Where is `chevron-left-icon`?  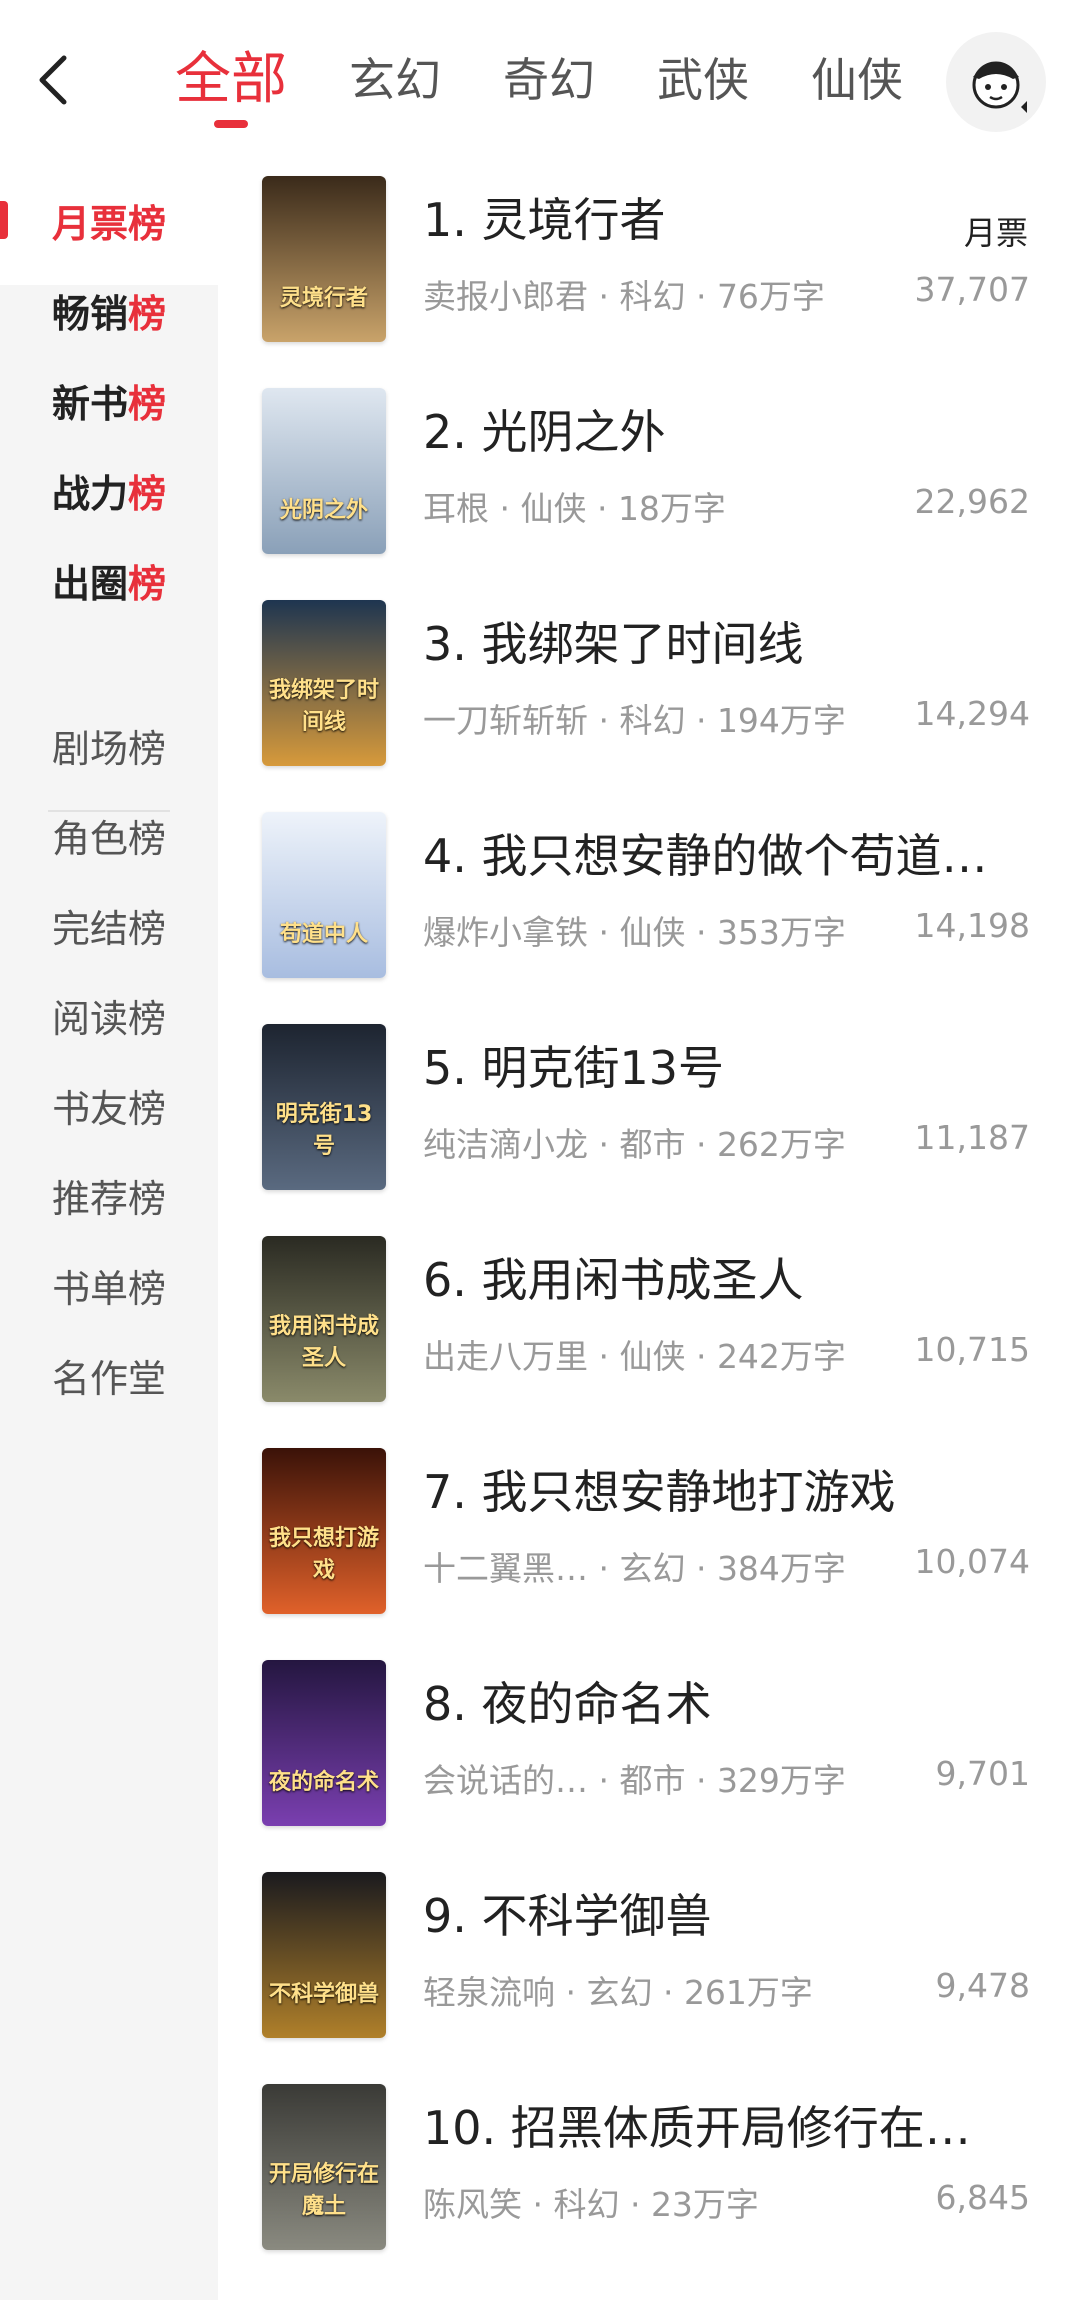 chevron-left-icon is located at coordinates (53, 80).